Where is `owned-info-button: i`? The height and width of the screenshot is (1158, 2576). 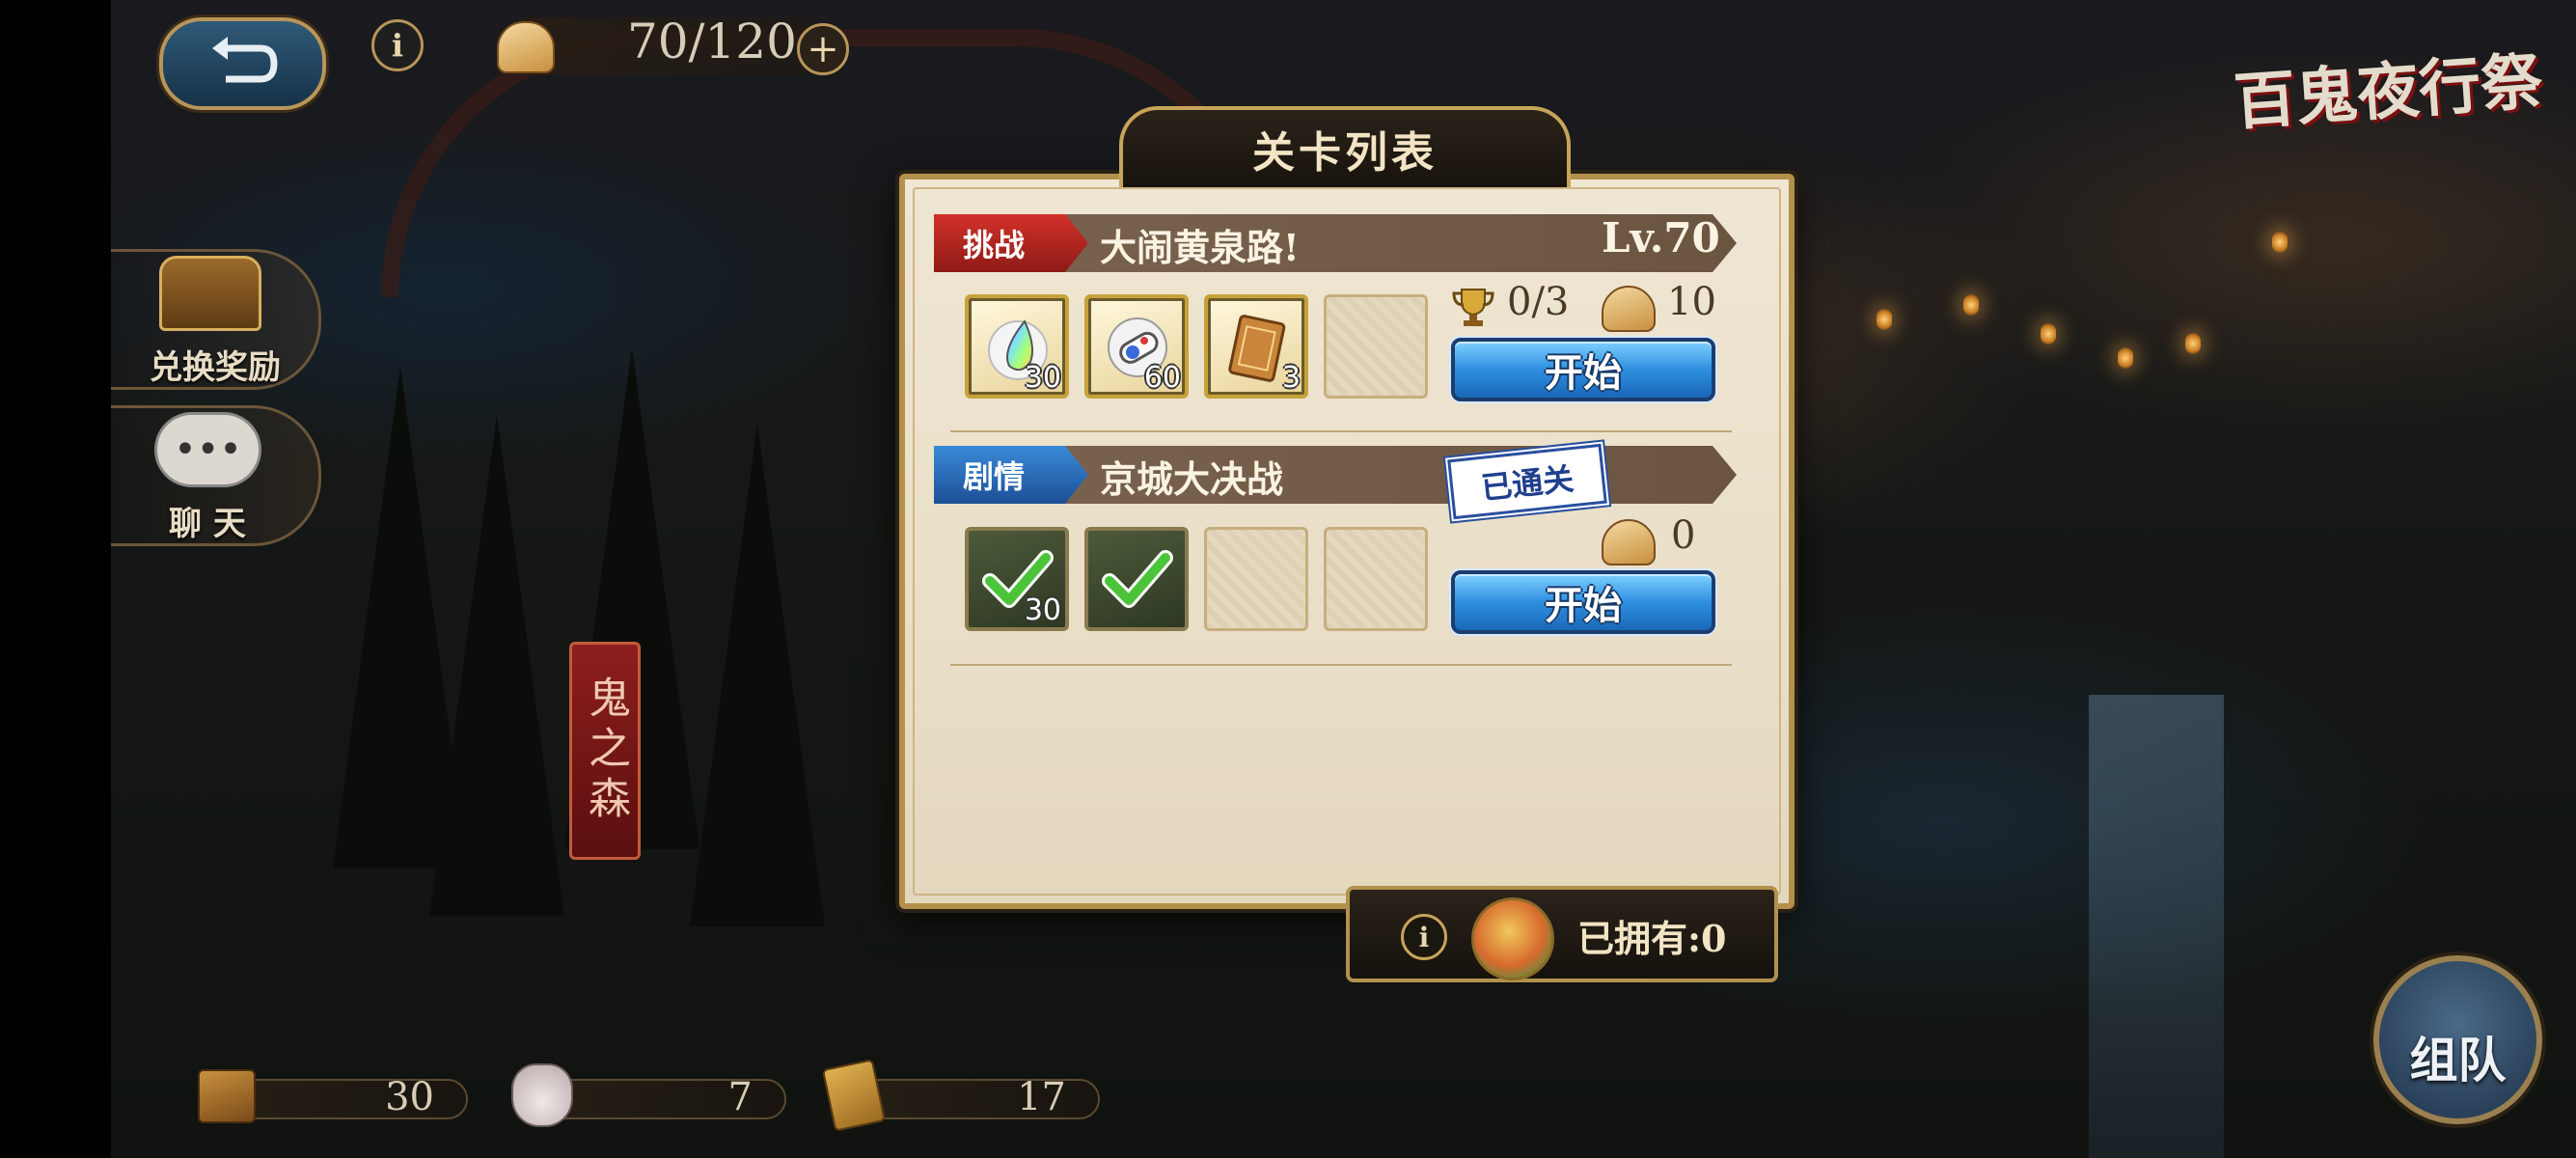
owned-info-button: i is located at coordinates (1424, 937).